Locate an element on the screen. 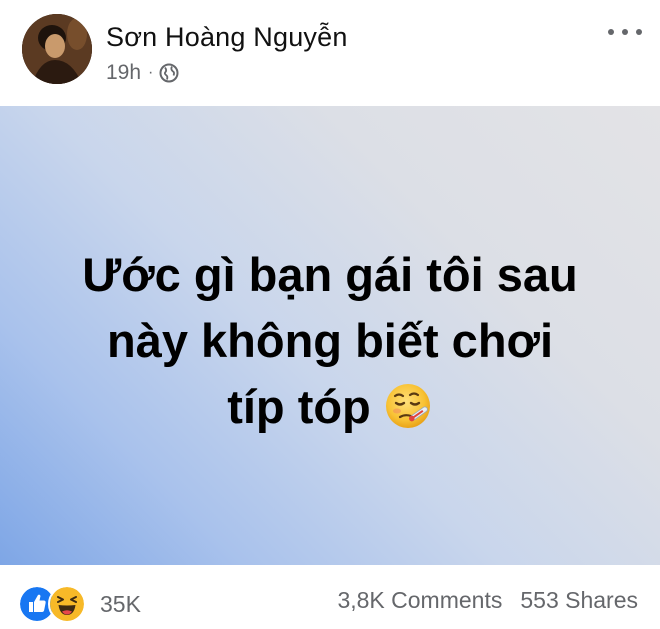 Image resolution: width=660 pixels, height=629 pixels. haha-icon is located at coordinates (67, 604).